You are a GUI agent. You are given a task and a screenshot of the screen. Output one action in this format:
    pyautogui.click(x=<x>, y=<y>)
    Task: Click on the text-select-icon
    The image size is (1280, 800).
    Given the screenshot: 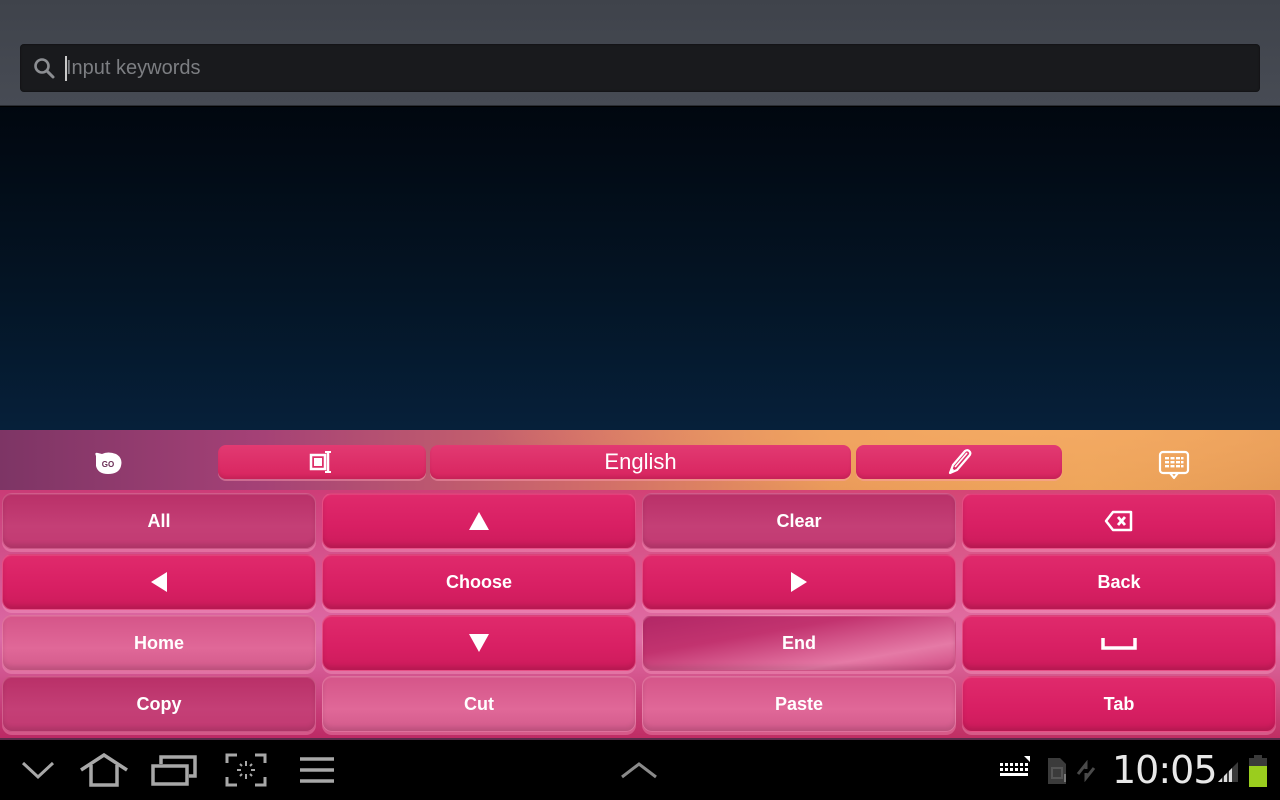 What is the action you would take?
    pyautogui.click(x=320, y=462)
    